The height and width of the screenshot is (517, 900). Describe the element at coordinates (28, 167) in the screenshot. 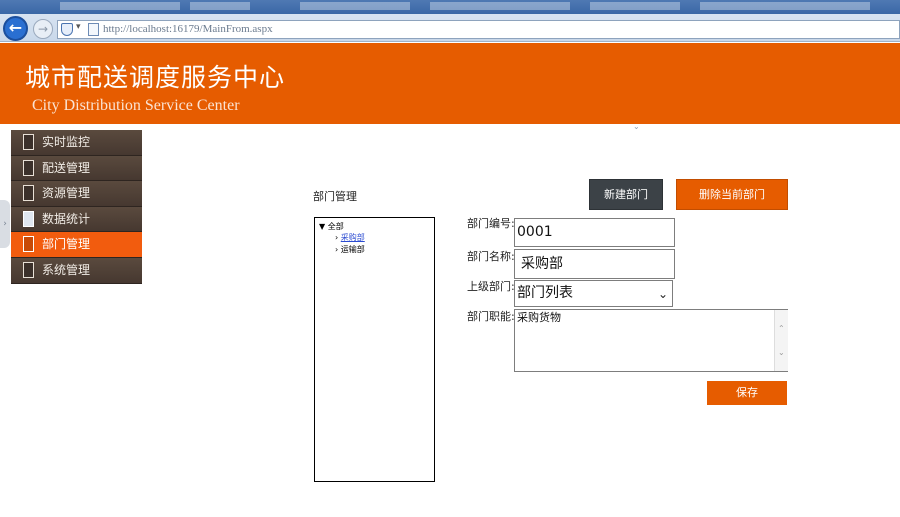

I see `delivery-icon` at that location.